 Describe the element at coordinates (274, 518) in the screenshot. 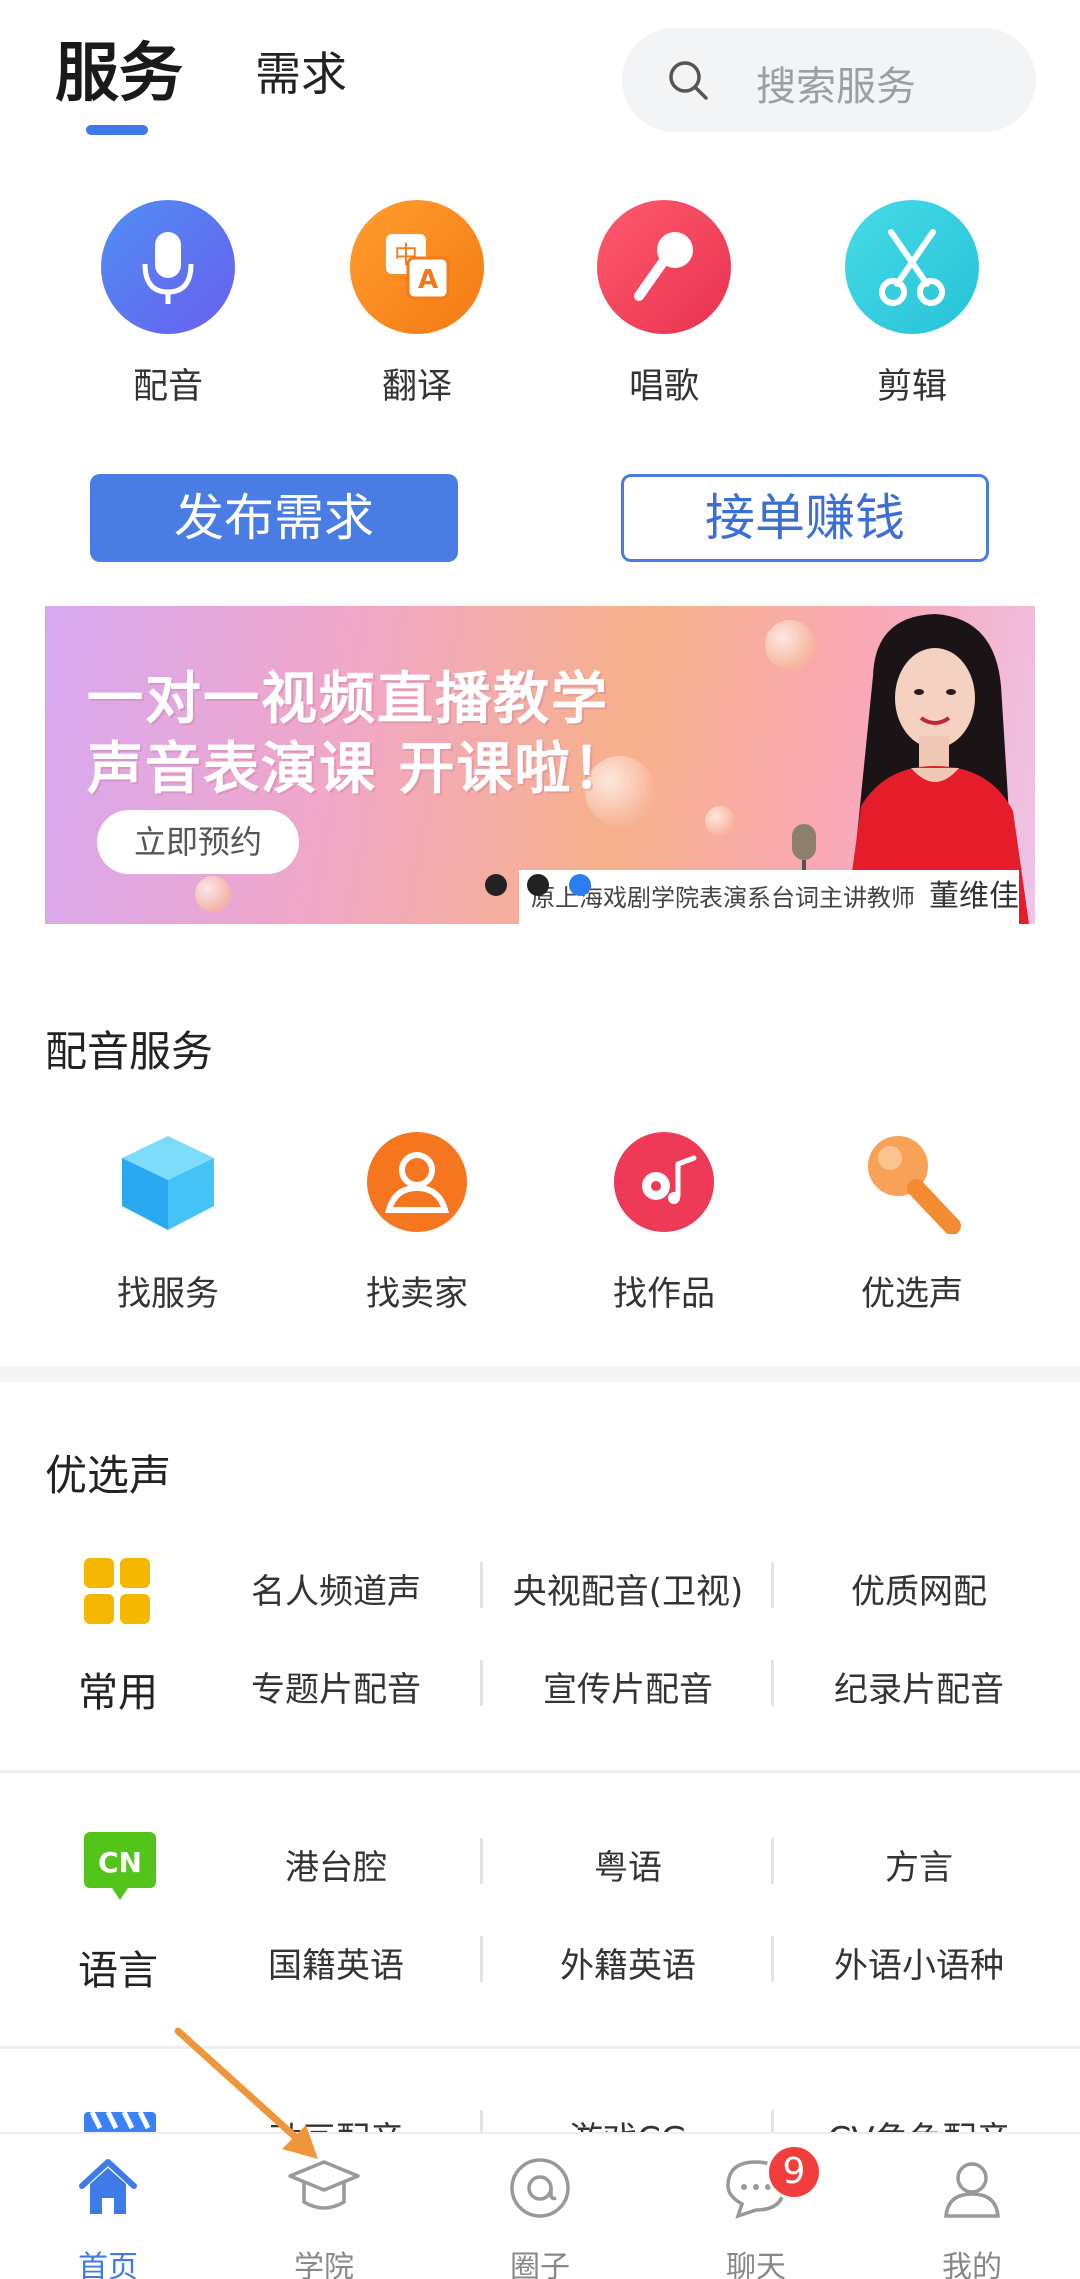

I see `publish-demand-button: 发布需求` at that location.